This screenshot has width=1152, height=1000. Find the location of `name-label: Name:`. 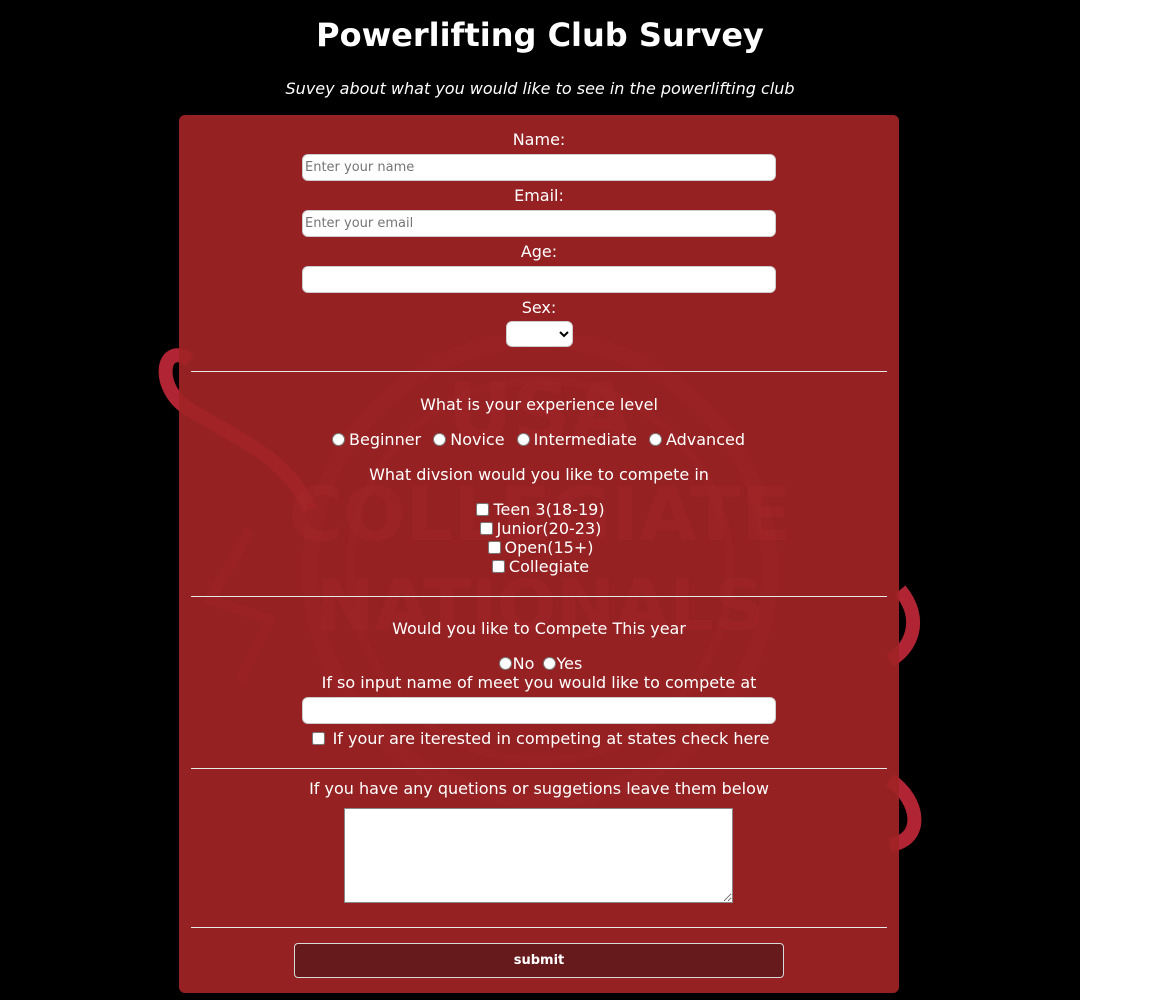

name-label: Name: is located at coordinates (539, 139).